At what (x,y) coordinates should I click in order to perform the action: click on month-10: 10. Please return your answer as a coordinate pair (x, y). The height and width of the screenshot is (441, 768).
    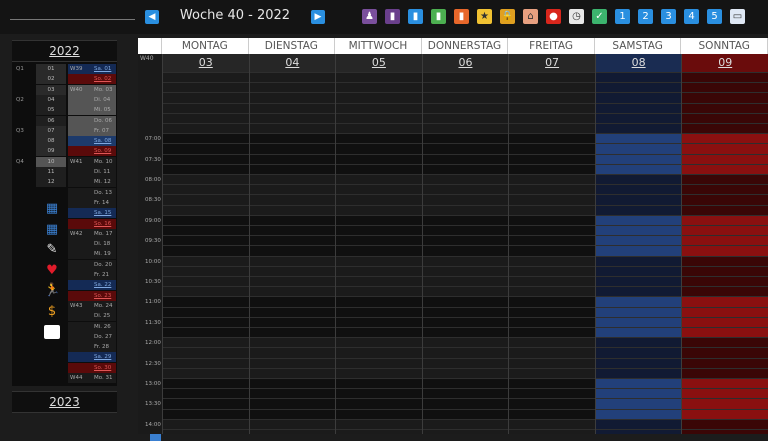
    Looking at the image, I should click on (51, 161).